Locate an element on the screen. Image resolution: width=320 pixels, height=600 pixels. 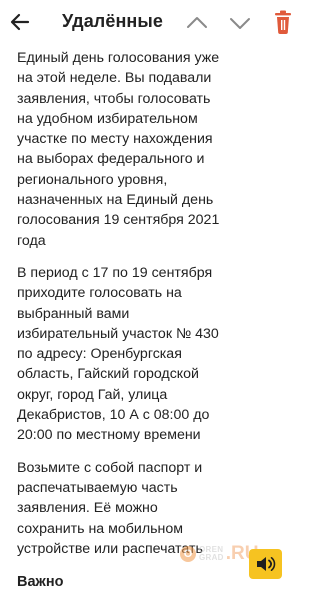
text-line: распечатываемую часть is located at coordinates (97, 487).